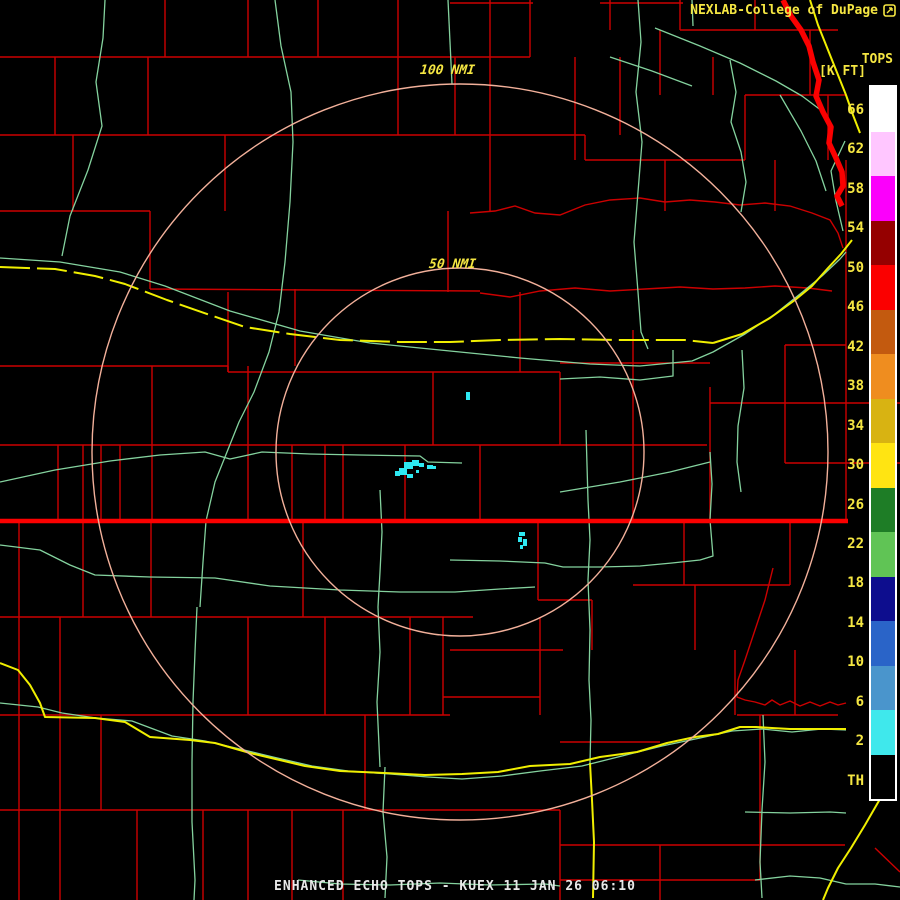 The height and width of the screenshot is (900, 900). What do you see at coordinates (461, 470) in the screenshot?
I see `echo-layer` at bounding box center [461, 470].